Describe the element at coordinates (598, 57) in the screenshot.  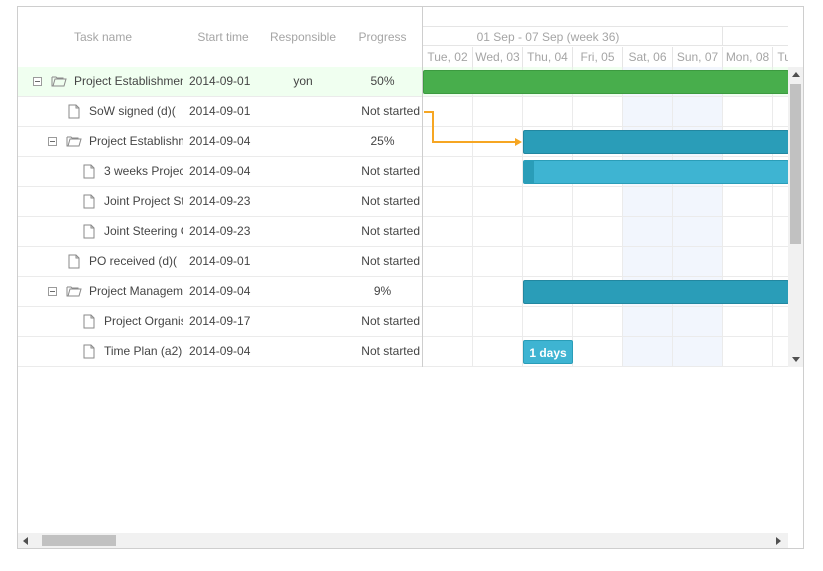
I see `day-label: Fri, 05` at that location.